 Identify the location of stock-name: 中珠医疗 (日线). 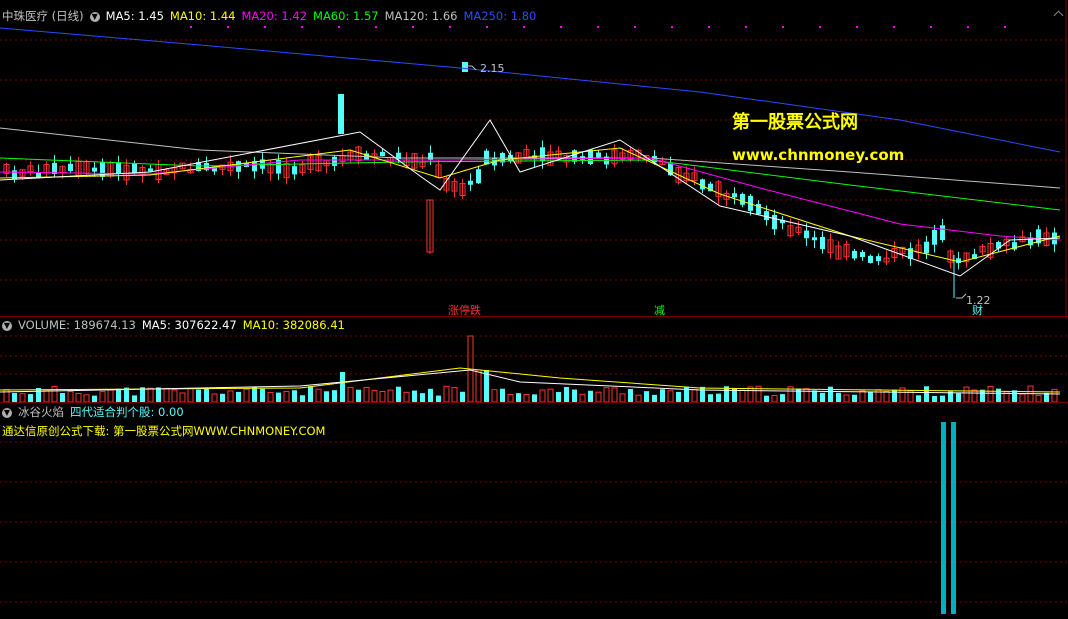
(43, 16).